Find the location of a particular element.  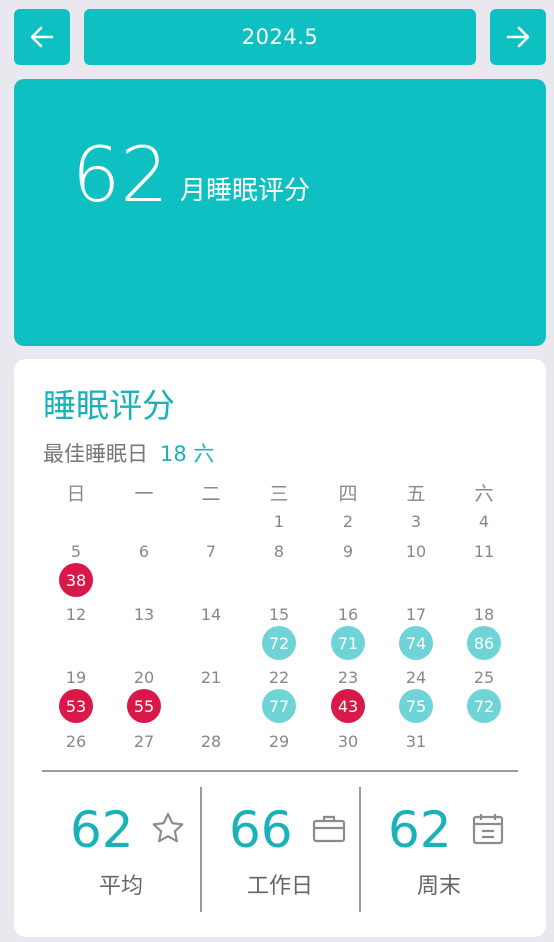

calendar-icon is located at coordinates (488, 829).